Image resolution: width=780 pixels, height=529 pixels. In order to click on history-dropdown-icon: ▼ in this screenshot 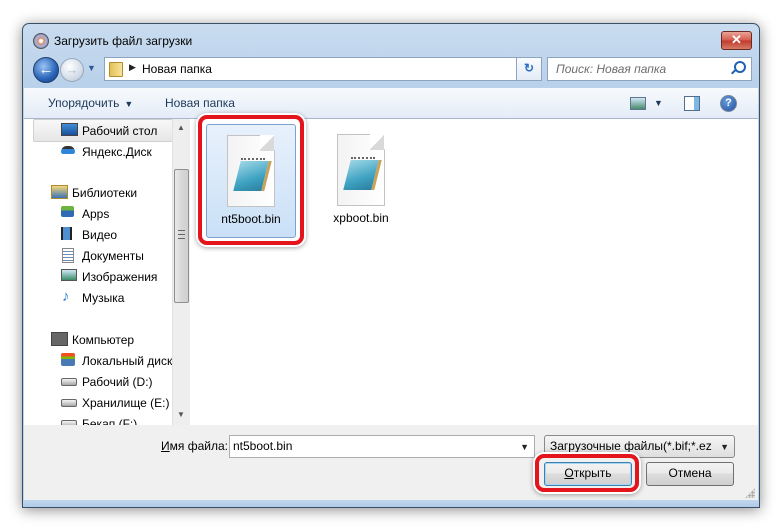, I will do `click(91, 68)`.